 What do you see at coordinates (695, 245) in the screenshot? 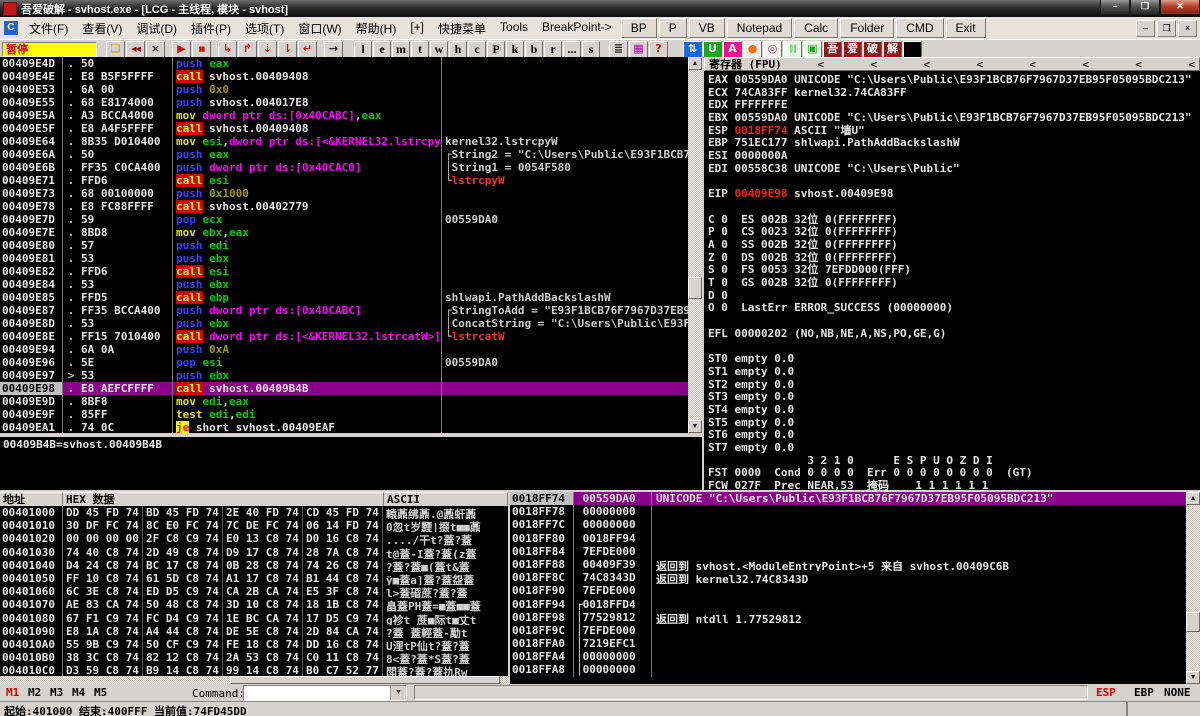
I see `disassembly-scrollbar: ▲ ▼` at bounding box center [695, 245].